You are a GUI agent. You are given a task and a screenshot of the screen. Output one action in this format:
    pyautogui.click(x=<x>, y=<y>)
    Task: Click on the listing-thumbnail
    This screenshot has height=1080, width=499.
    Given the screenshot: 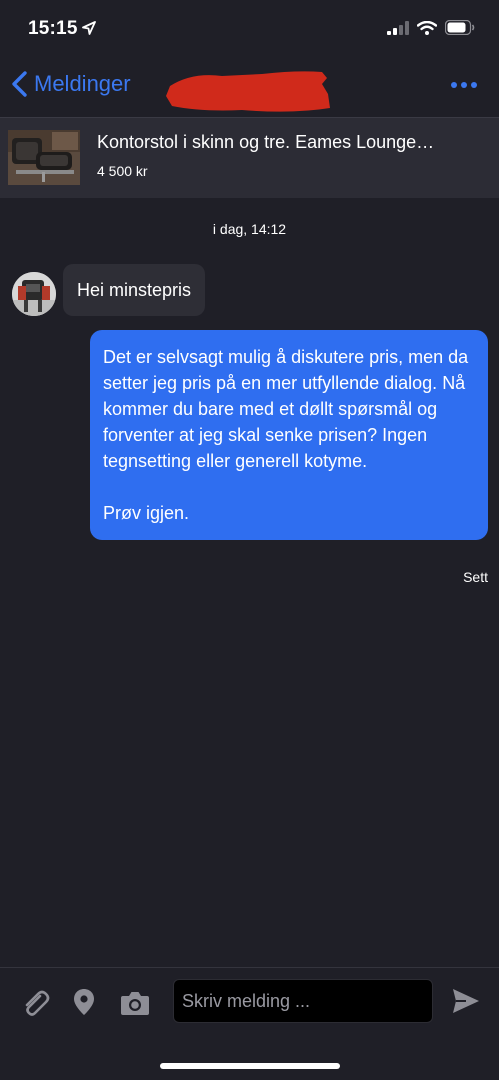 What is the action you would take?
    pyautogui.click(x=44, y=157)
    